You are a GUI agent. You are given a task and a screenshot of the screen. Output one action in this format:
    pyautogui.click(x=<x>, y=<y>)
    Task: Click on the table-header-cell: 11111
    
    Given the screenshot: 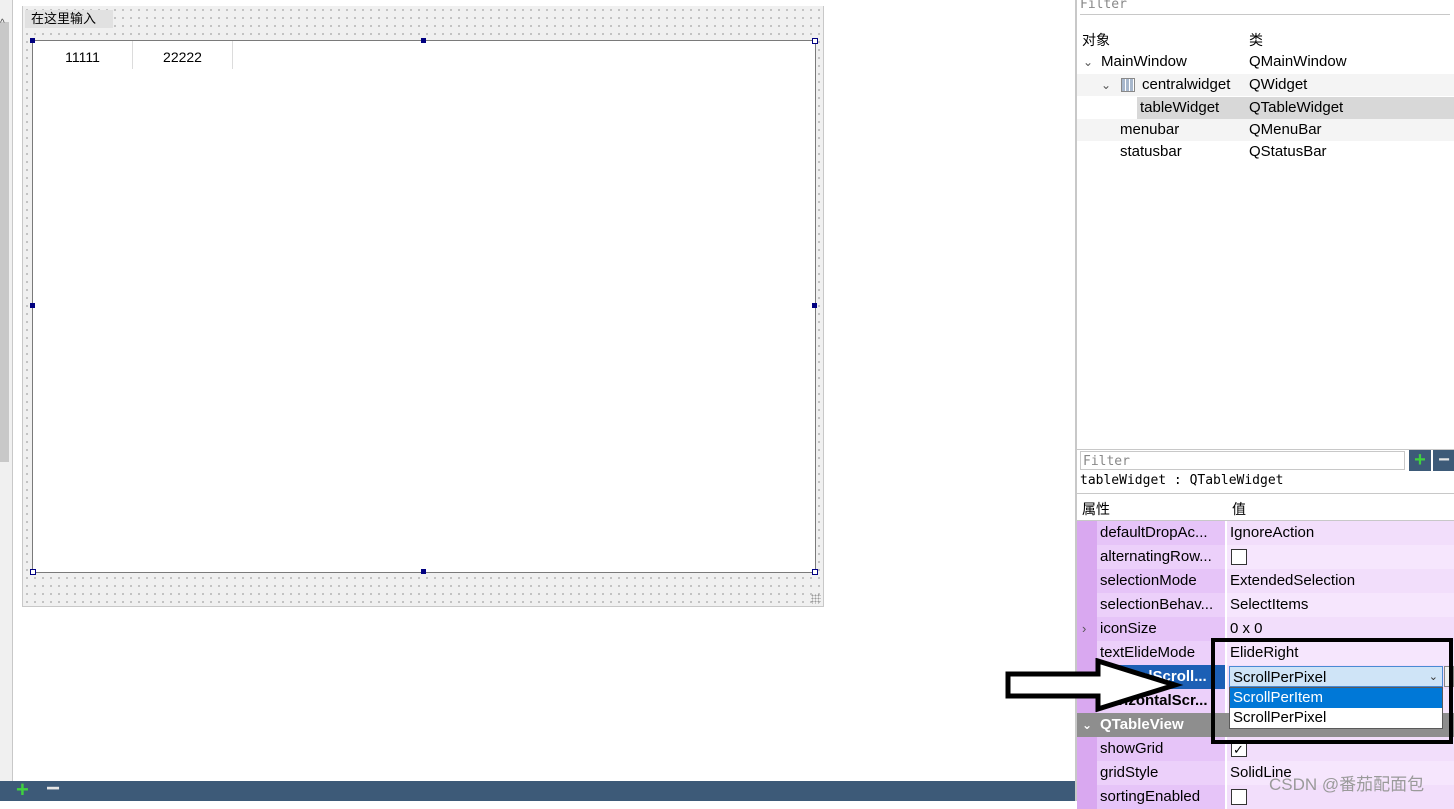 What is the action you would take?
    pyautogui.click(x=83, y=55)
    